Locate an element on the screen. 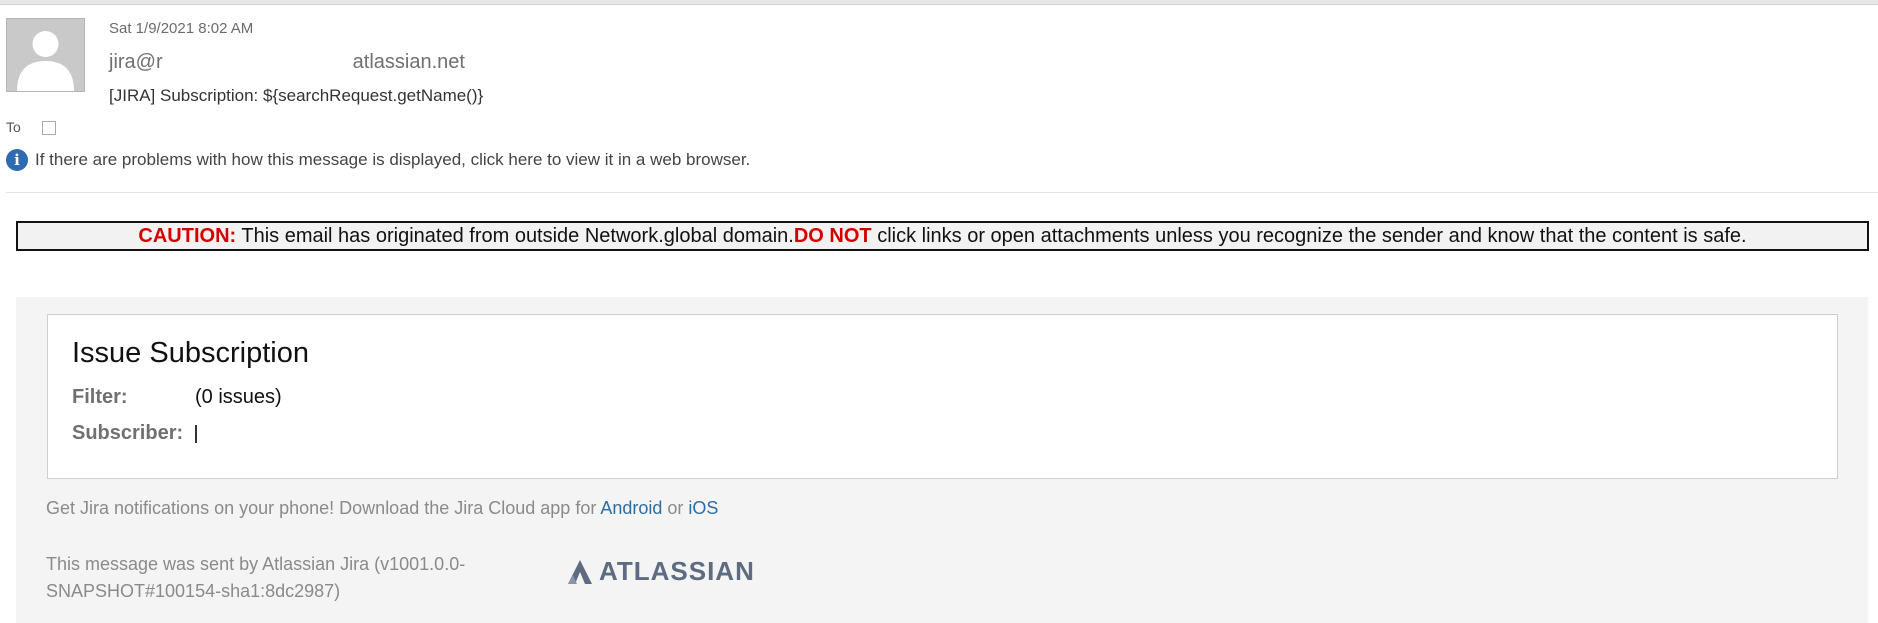 The height and width of the screenshot is (623, 1878). text-cursor is located at coordinates (196, 434).